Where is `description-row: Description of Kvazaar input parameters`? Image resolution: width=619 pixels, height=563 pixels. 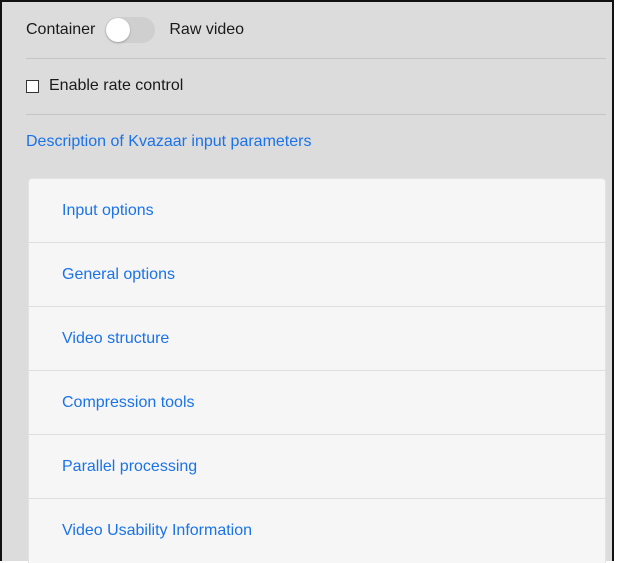 description-row: Description of Kvazaar input parameters is located at coordinates (316, 142).